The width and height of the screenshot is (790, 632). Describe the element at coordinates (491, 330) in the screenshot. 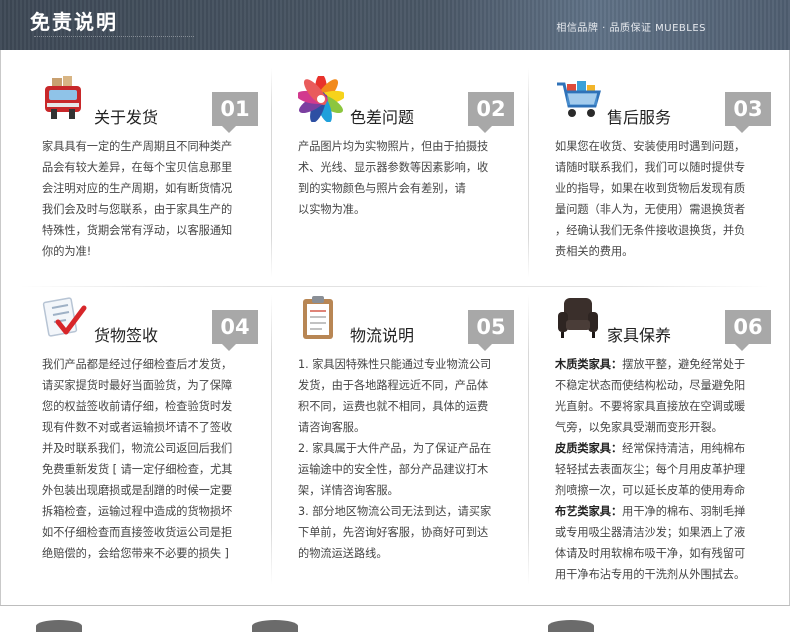

I see `card-number-badge: 05` at that location.